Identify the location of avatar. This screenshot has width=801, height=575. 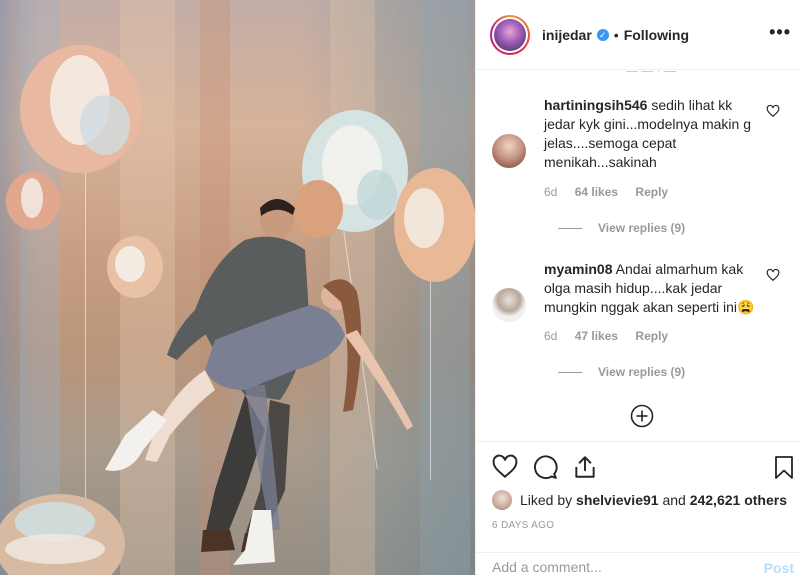
(510, 34).